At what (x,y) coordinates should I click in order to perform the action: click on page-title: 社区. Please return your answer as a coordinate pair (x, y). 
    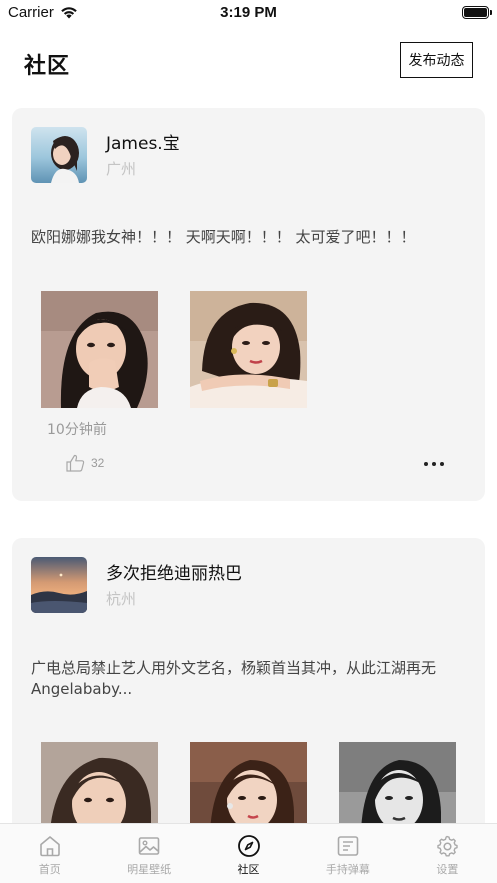
    Looking at the image, I should click on (47, 66).